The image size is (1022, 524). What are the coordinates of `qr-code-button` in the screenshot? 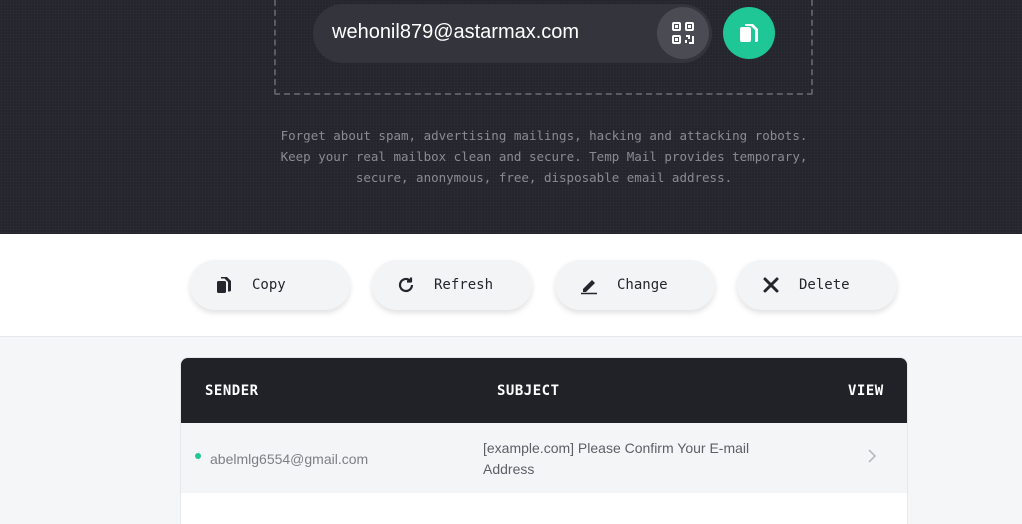 It's located at (683, 33).